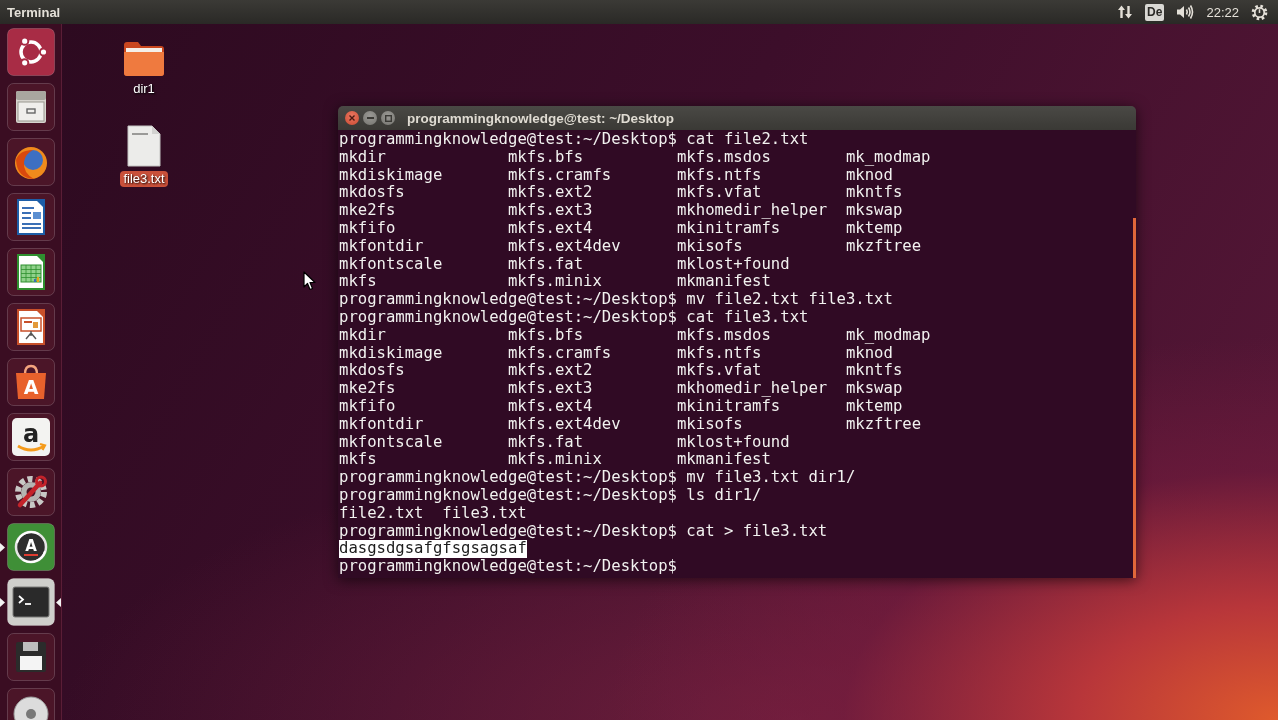 This screenshot has width=1278, height=720. I want to click on shop-logo-icon: a, so click(30, 437).